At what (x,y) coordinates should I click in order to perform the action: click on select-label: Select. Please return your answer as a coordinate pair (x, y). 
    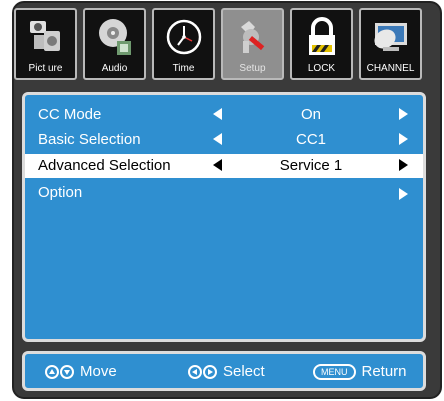
    Looking at the image, I should click on (244, 371).